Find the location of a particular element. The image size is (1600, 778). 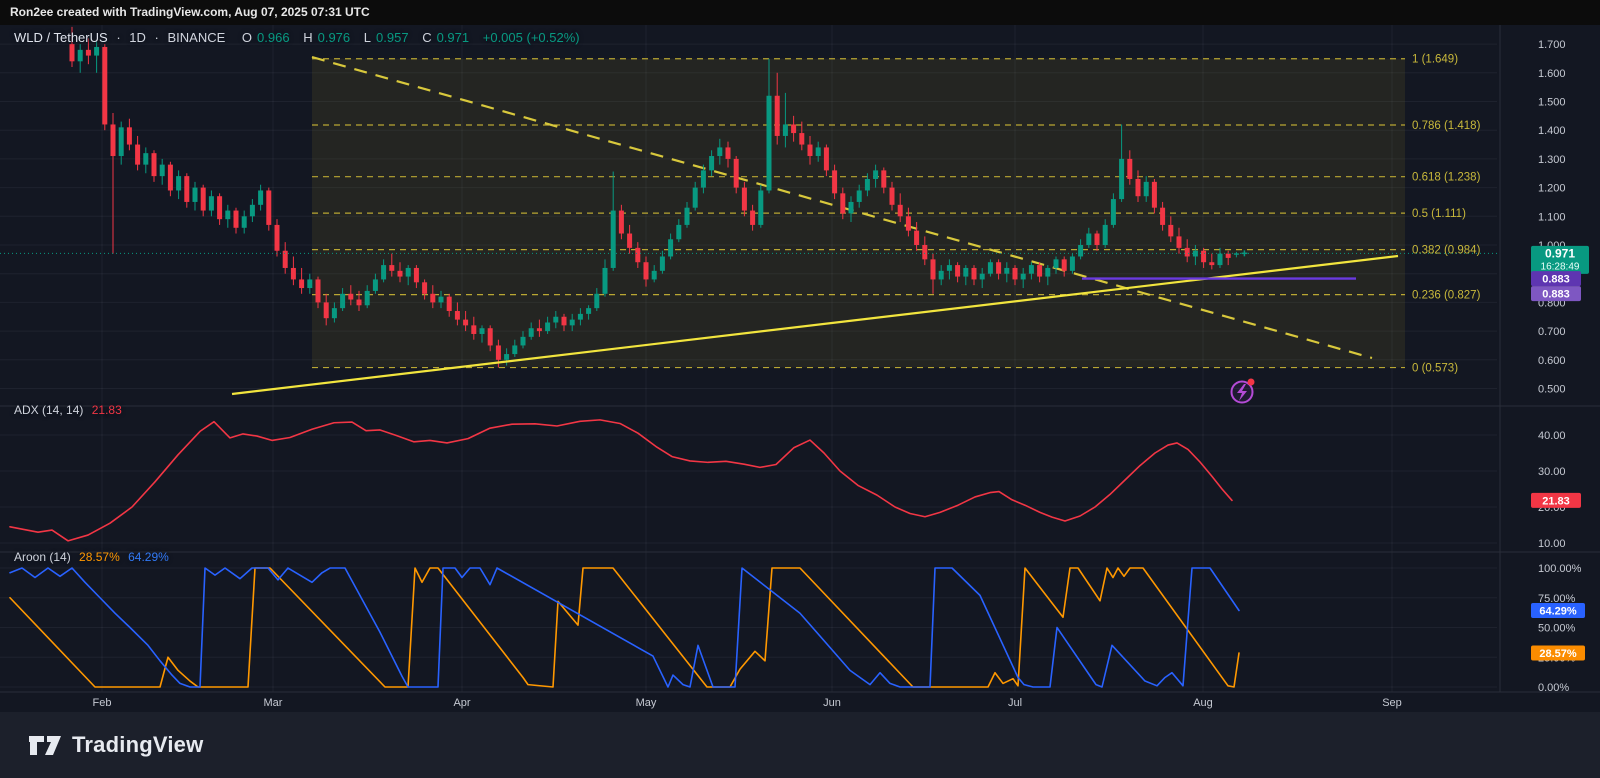

svg-text: Jul is located at coordinates (1015, 703).